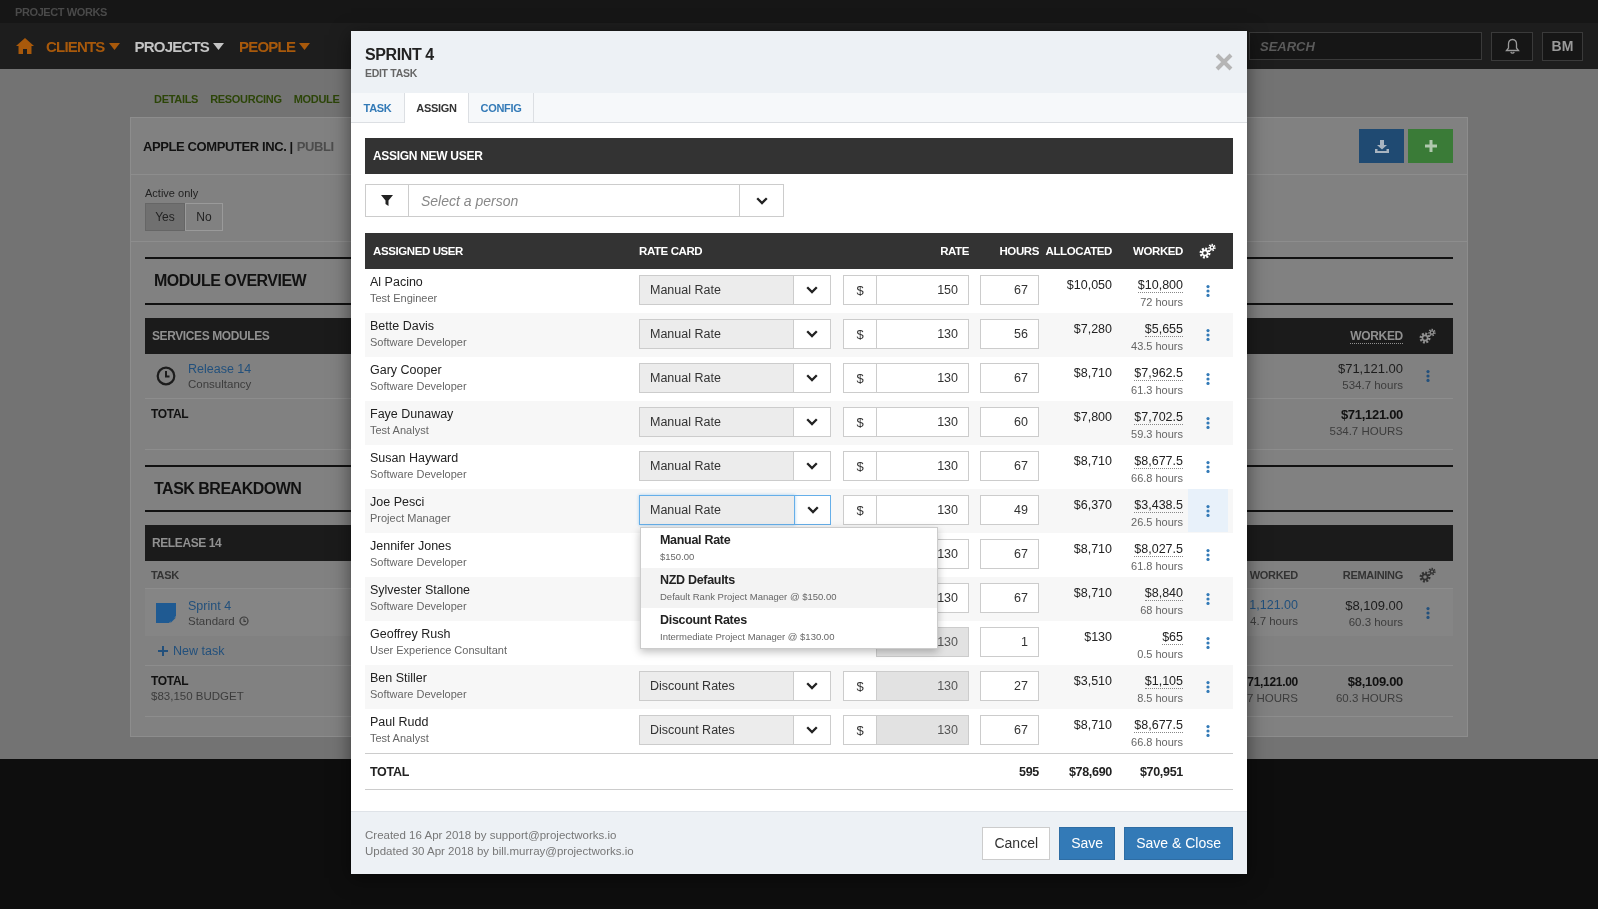  I want to click on user-name: Bette Davis, so click(402, 326).